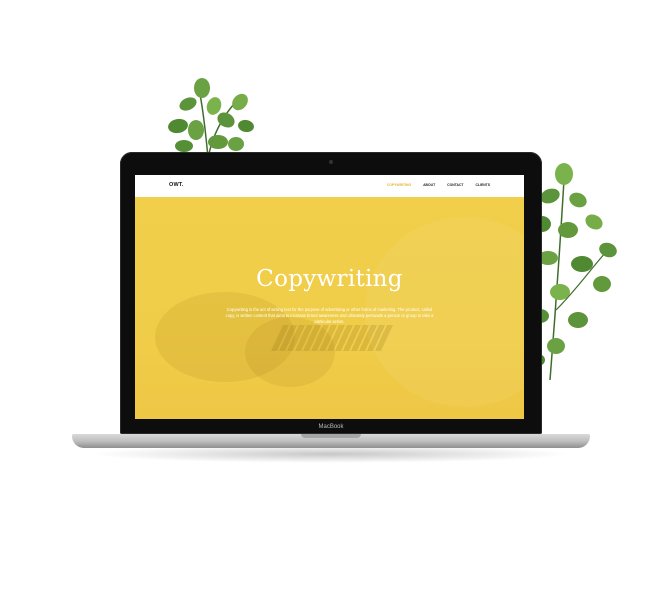 The width and height of the screenshot is (661, 591). Describe the element at coordinates (332, 338) in the screenshot. I see `hero-background-keyboard` at that location.